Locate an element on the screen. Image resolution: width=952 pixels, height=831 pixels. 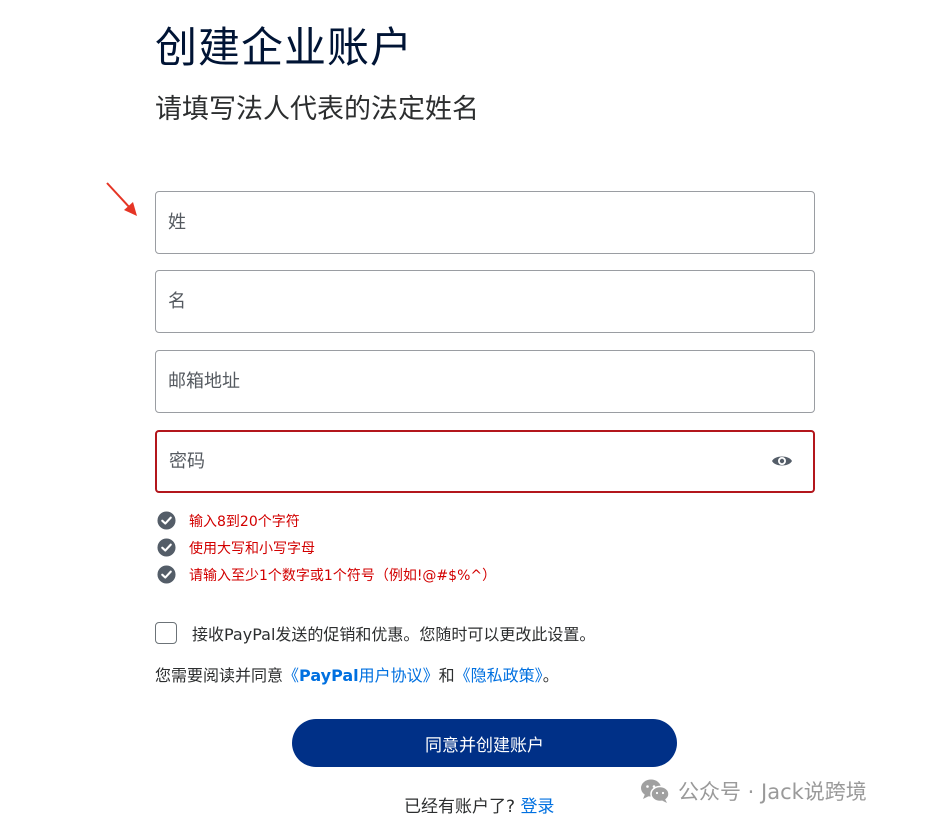
wechat-icon is located at coordinates (655, 791).